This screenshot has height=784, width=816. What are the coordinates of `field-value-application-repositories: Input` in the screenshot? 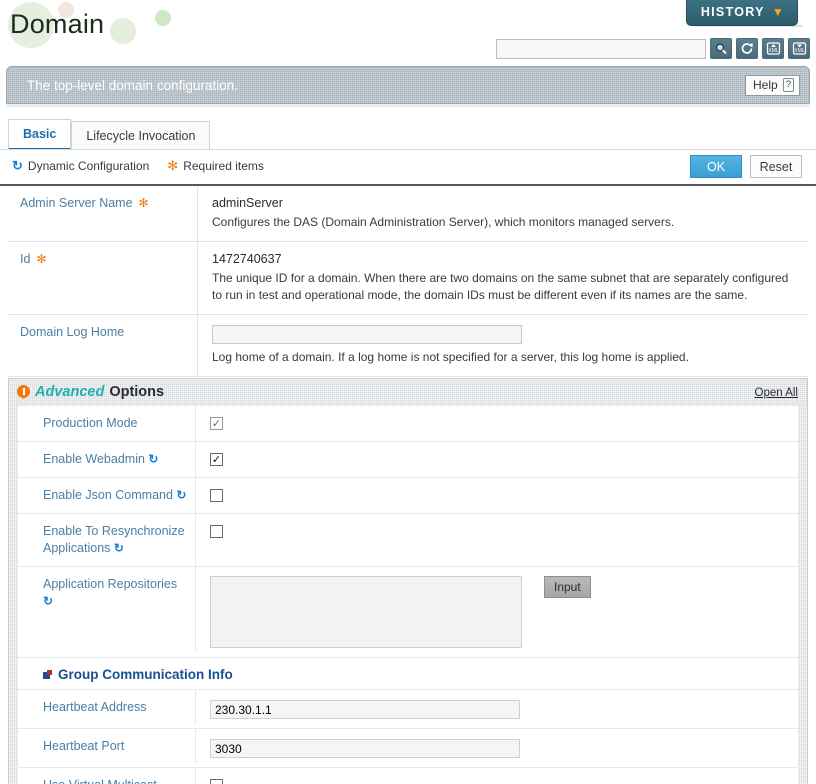 It's located at (497, 612).